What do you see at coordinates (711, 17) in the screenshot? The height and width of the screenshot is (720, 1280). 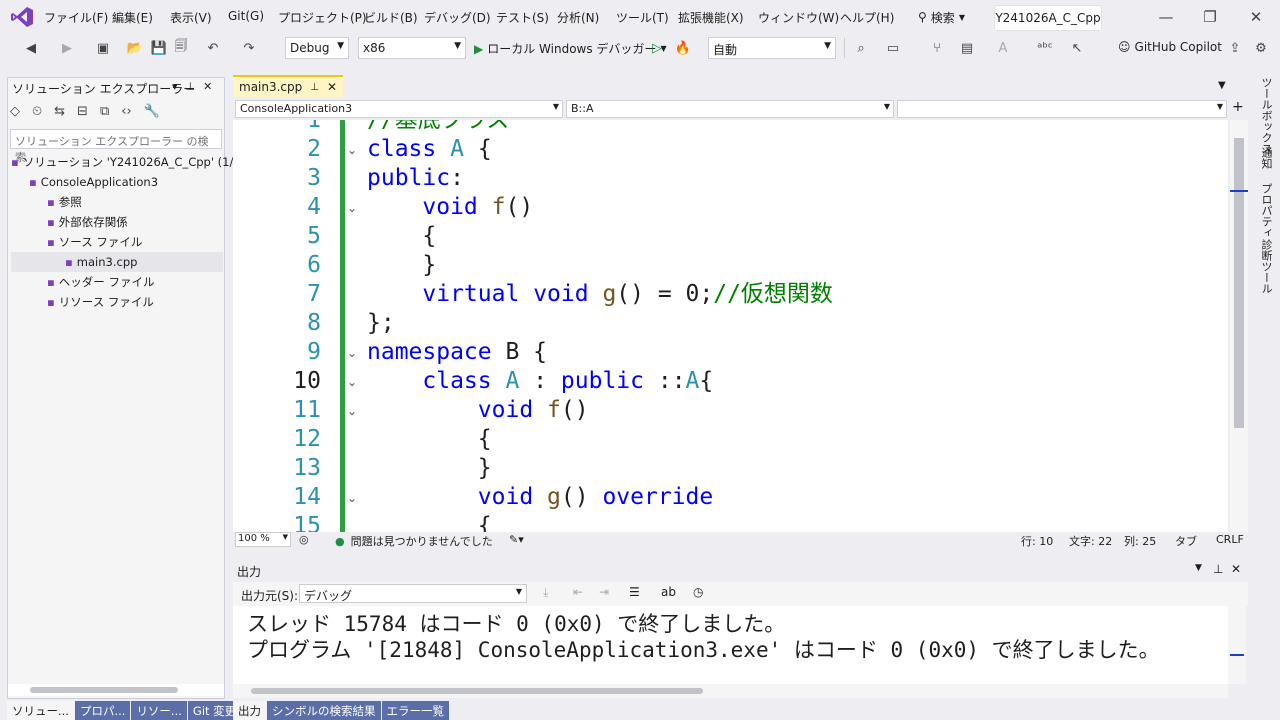 I see `menu-item: 拡張機能(X)` at bounding box center [711, 17].